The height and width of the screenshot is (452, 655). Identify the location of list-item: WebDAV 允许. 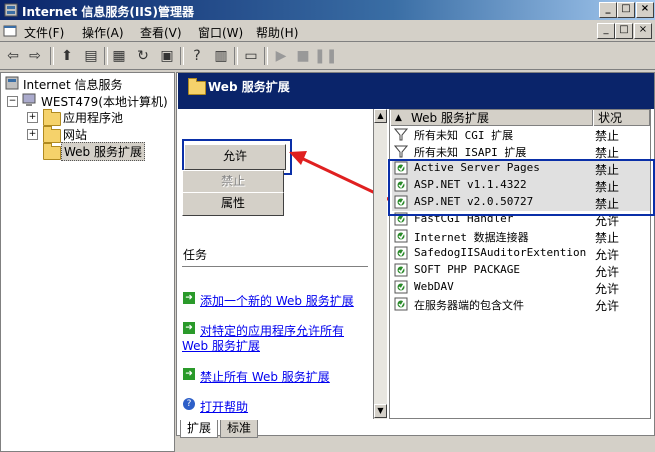
(521, 287).